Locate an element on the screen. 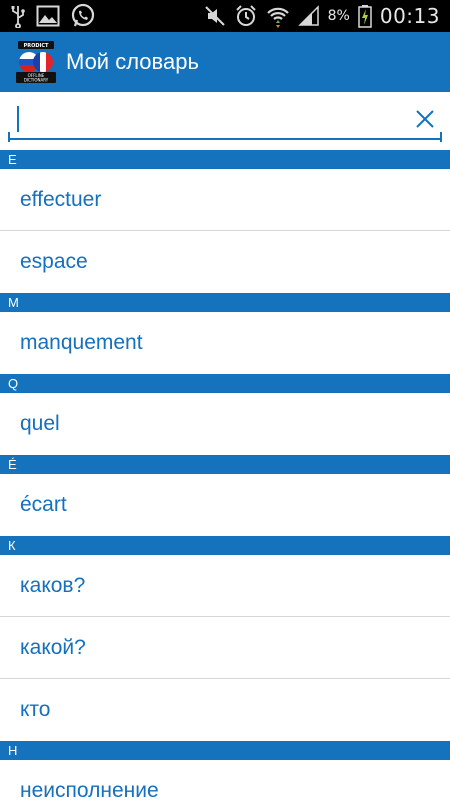 This screenshot has width=450, height=800. list-item: manquement is located at coordinates (225, 343).